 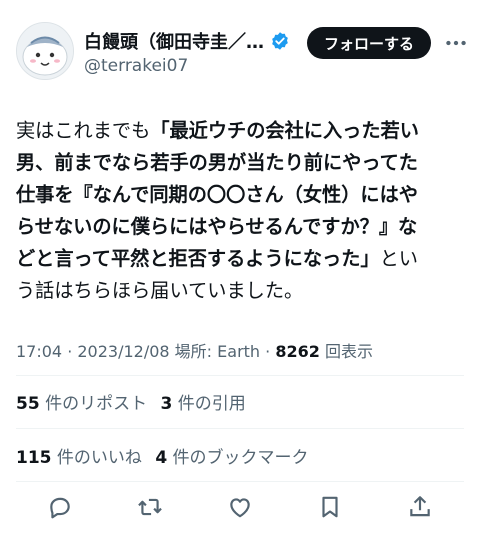 What do you see at coordinates (160, 290) in the screenshot?
I see `tweet-plain-text: う話はちらほら届いていました。` at bounding box center [160, 290].